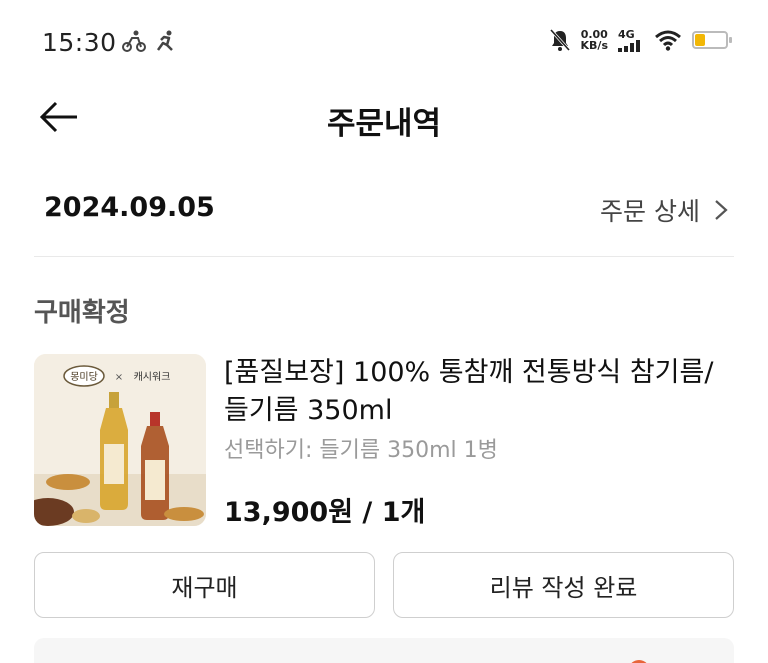 Image resolution: width=768 pixels, height=663 pixels. Describe the element at coordinates (84, 377) in the screenshot. I see `thumb-brand-left: 몽미당` at that location.